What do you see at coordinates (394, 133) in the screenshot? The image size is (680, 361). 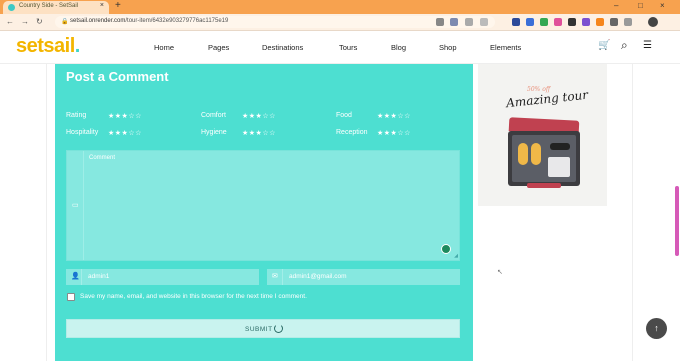 I see `rating-stars-reception: ★★★☆☆` at bounding box center [394, 133].